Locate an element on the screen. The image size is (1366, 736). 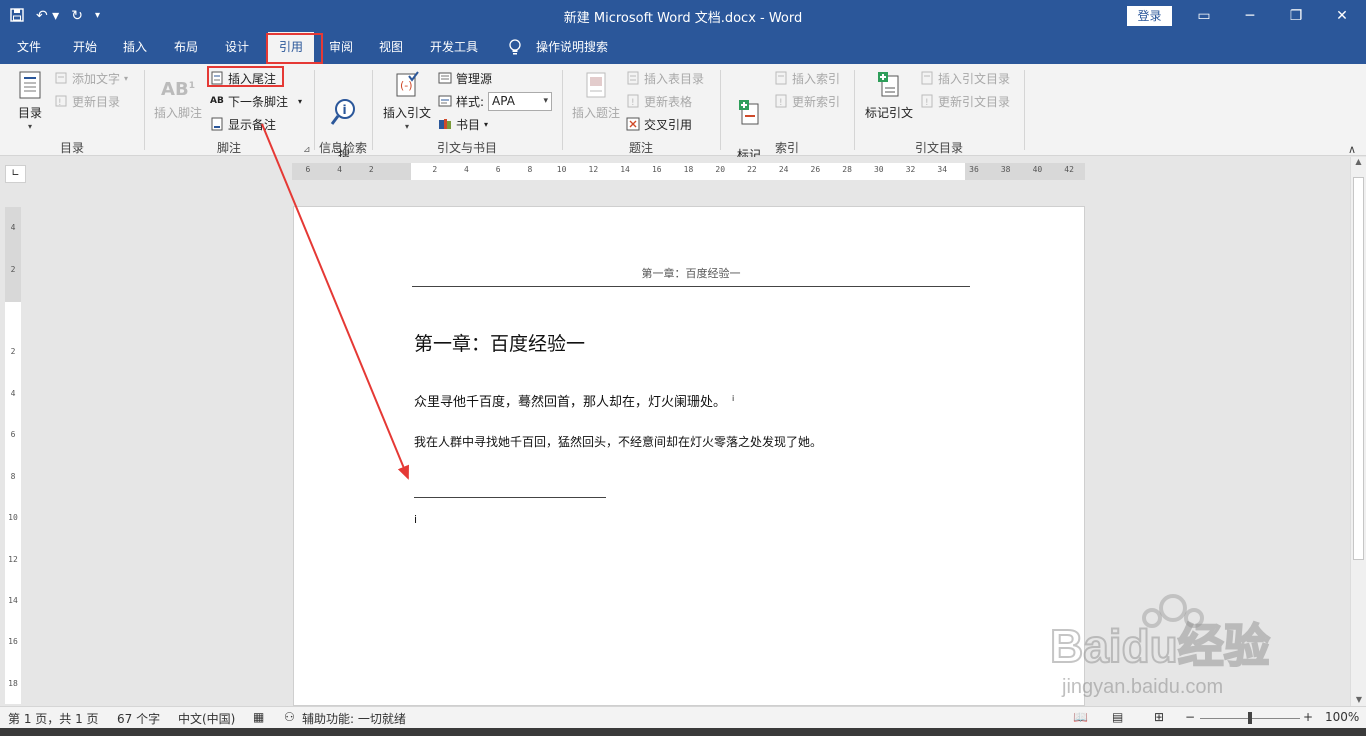
insert-toa-icon is located at coordinates (927, 78).